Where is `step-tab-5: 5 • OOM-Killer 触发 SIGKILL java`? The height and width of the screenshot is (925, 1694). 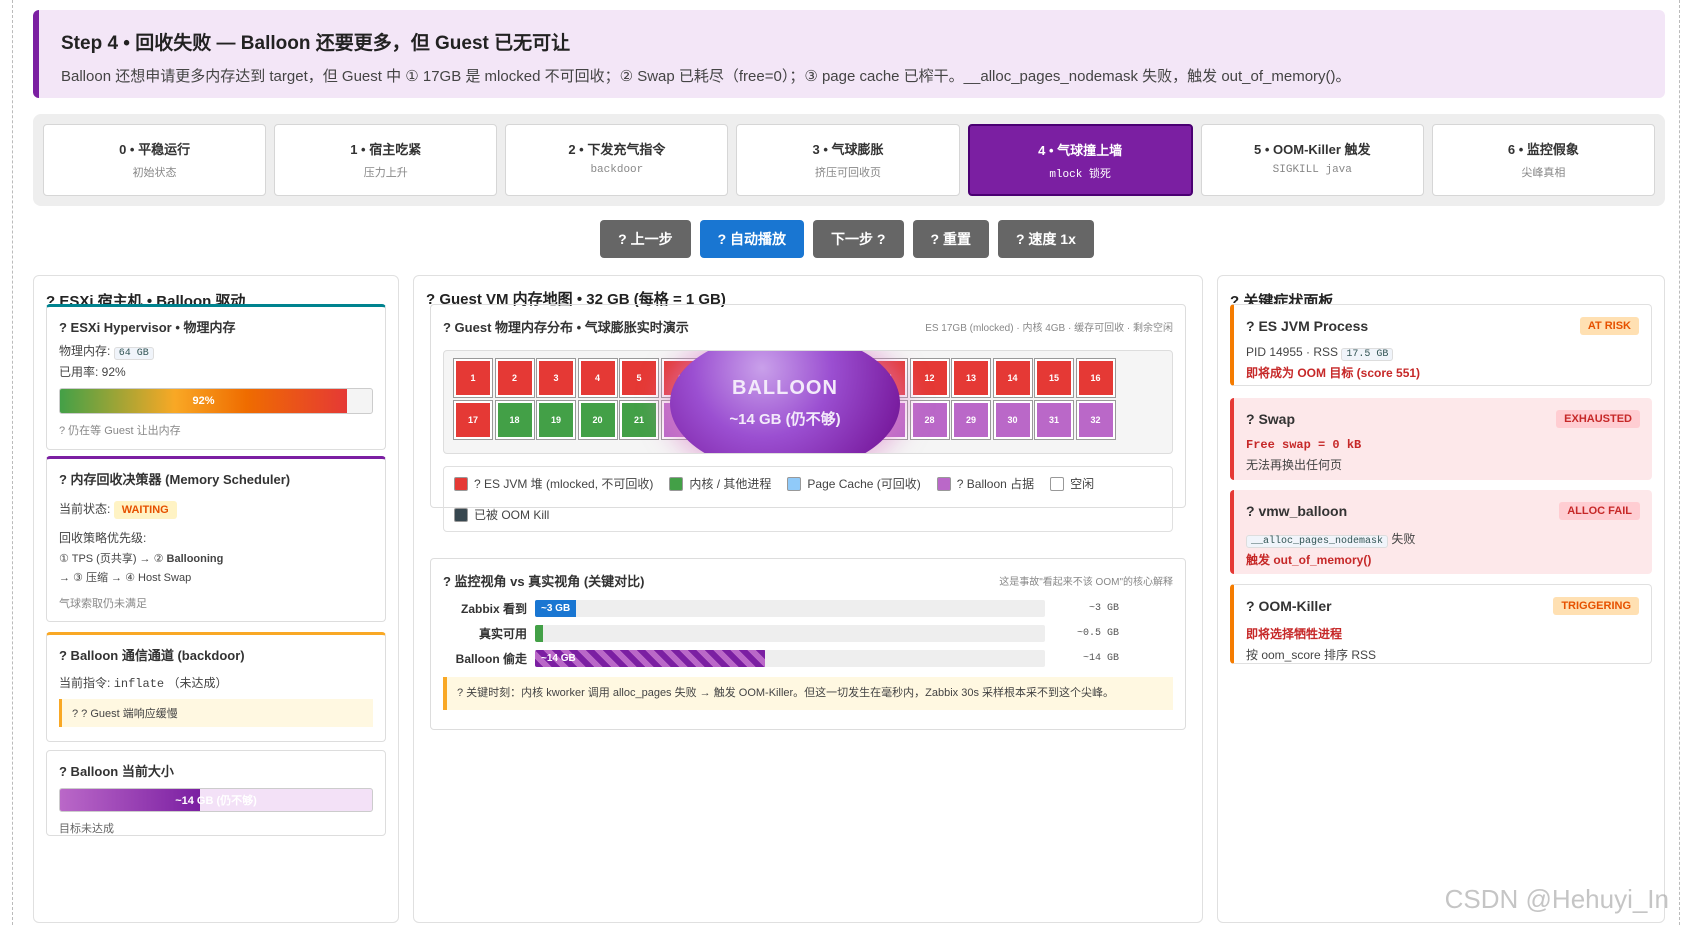
step-tab-5: 5 • OOM-Killer 触发 SIGKILL java is located at coordinates (1312, 160).